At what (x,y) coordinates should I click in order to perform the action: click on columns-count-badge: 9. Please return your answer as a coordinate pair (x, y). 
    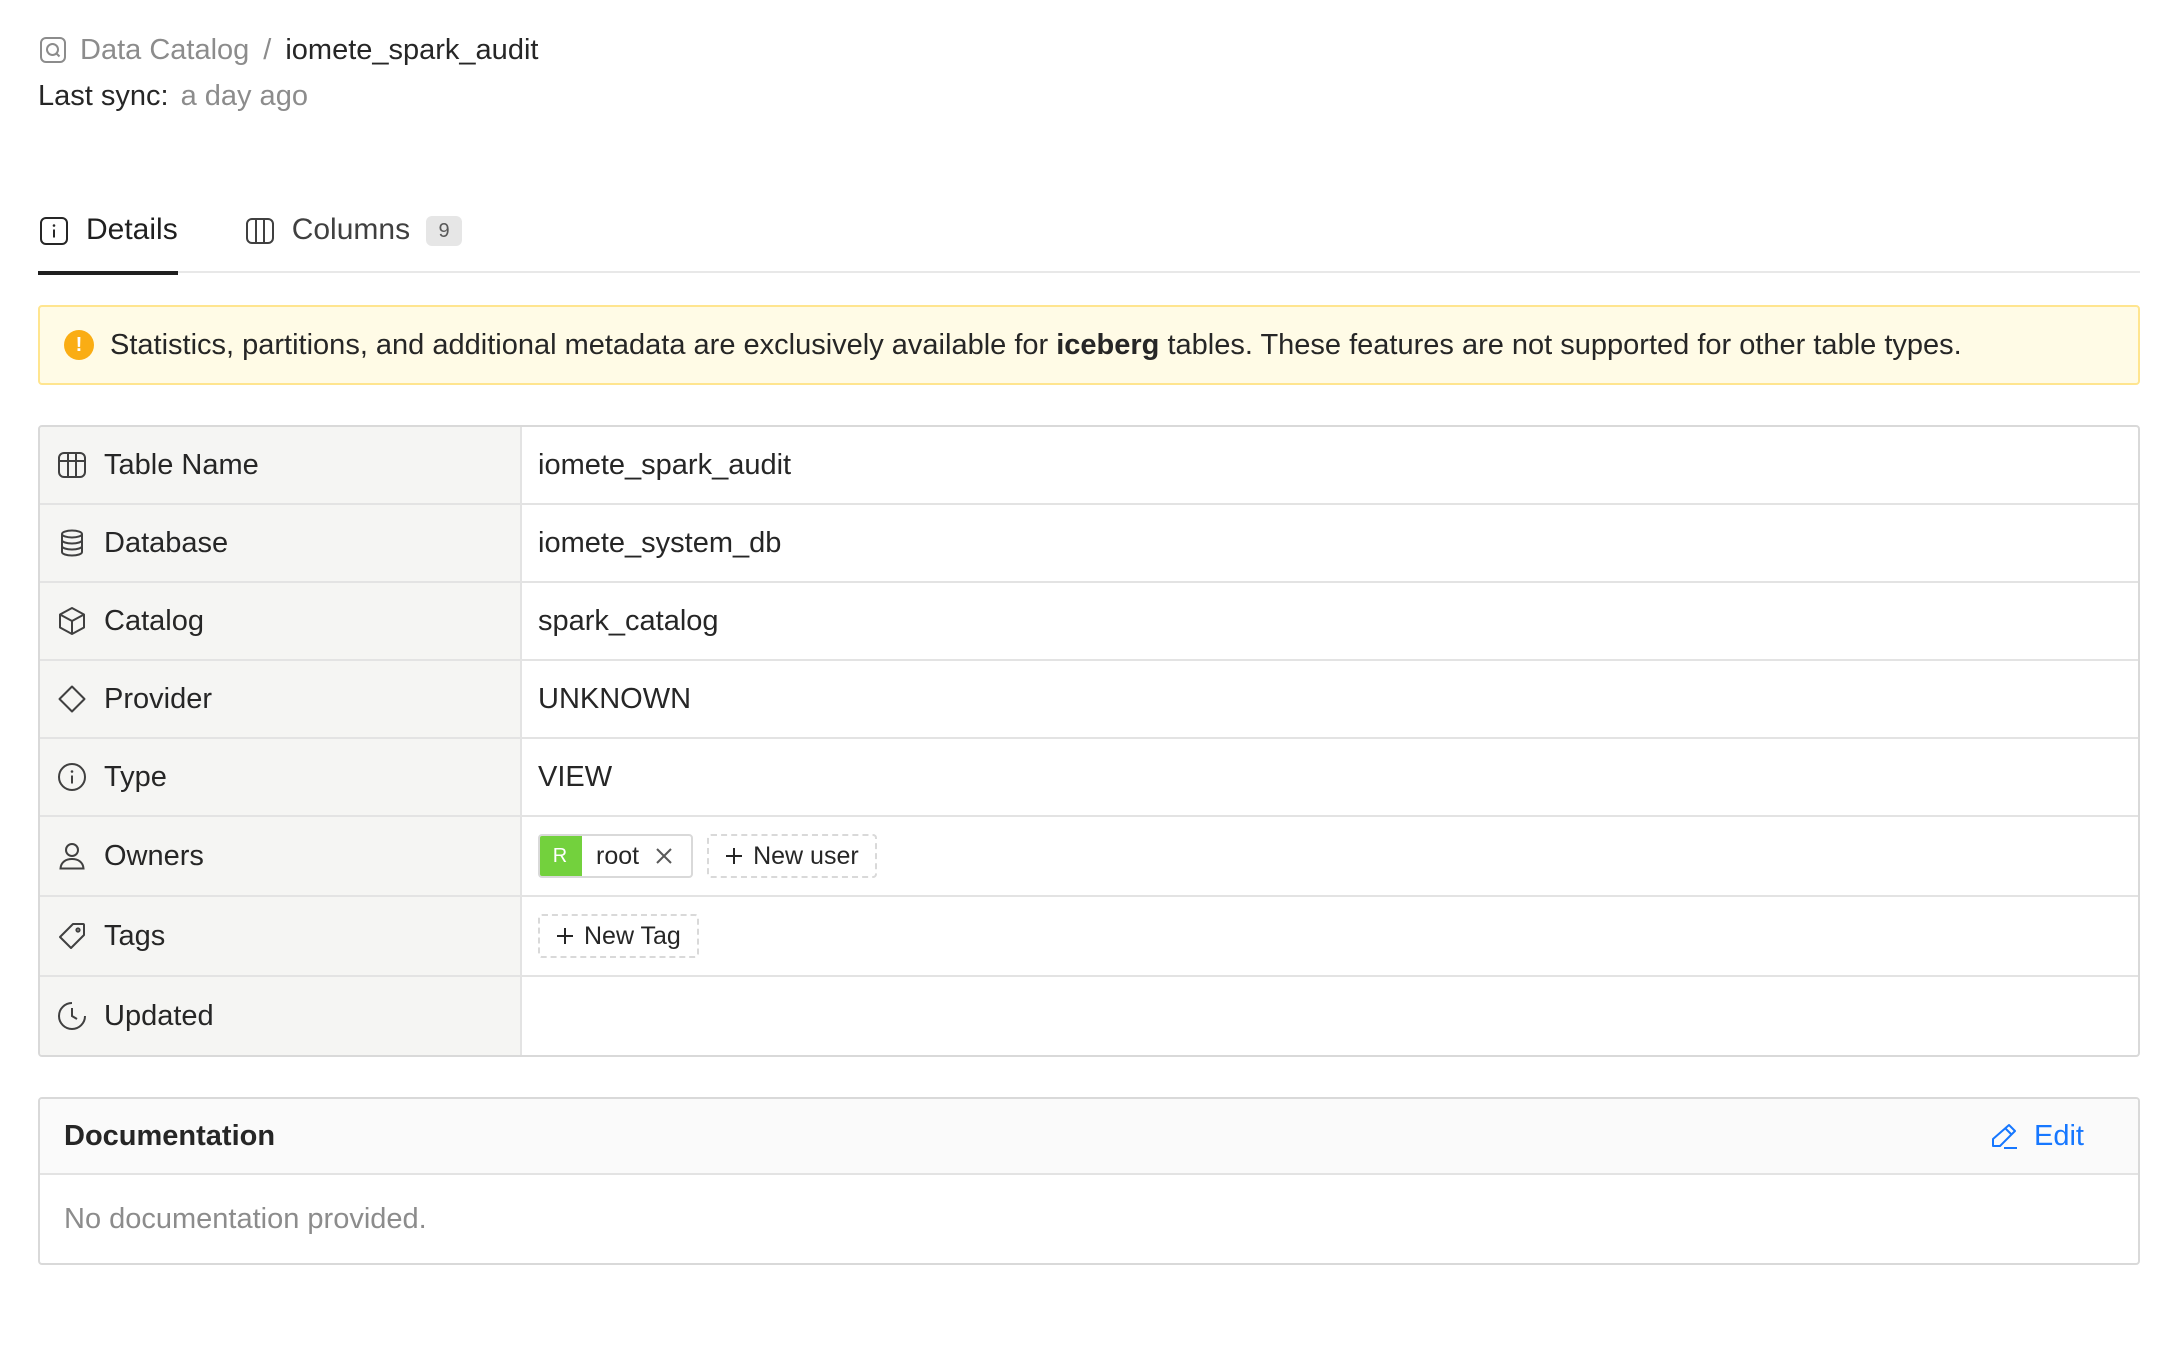
    Looking at the image, I should click on (444, 231).